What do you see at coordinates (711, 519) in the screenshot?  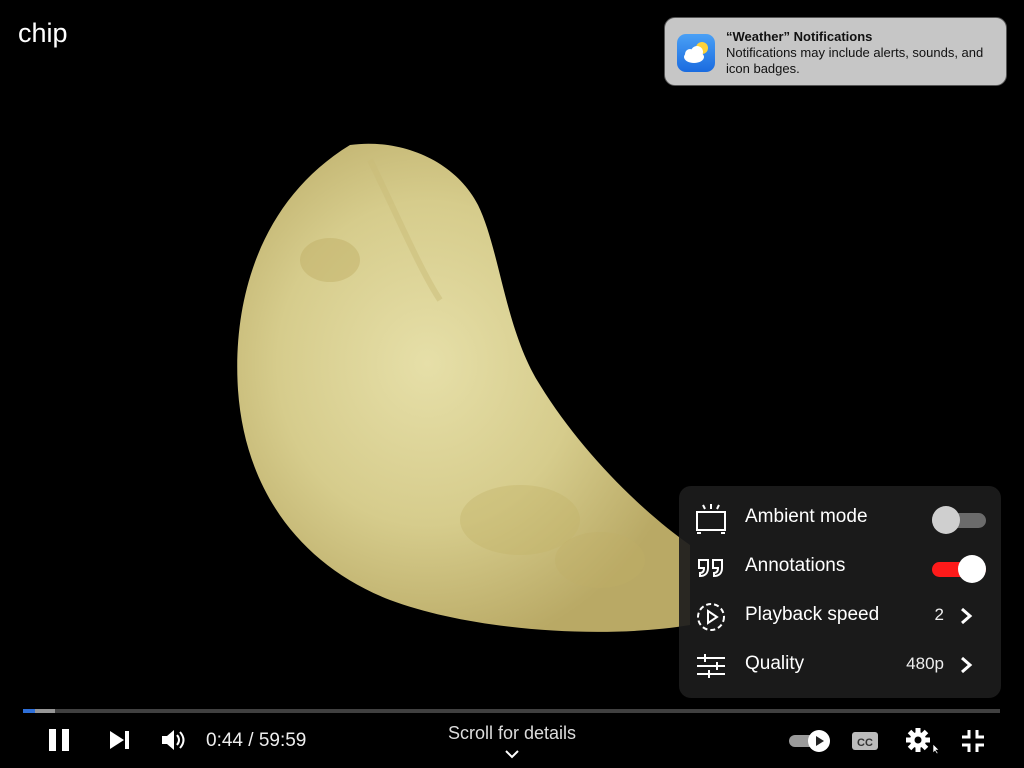 I see `ambient-mode-icon` at bounding box center [711, 519].